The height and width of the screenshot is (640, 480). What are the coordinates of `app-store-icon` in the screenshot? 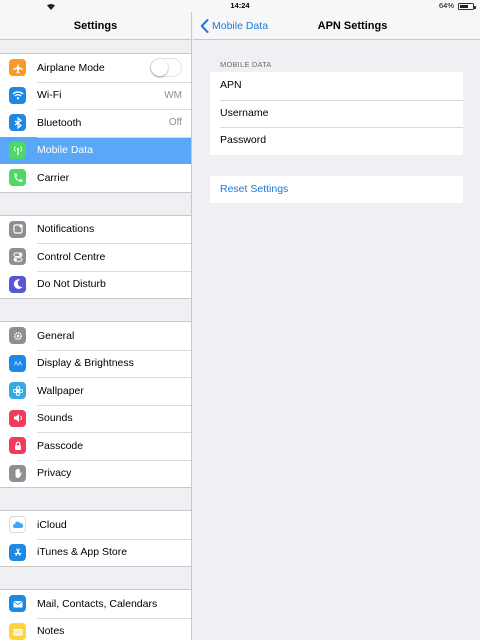 It's located at (17, 552).